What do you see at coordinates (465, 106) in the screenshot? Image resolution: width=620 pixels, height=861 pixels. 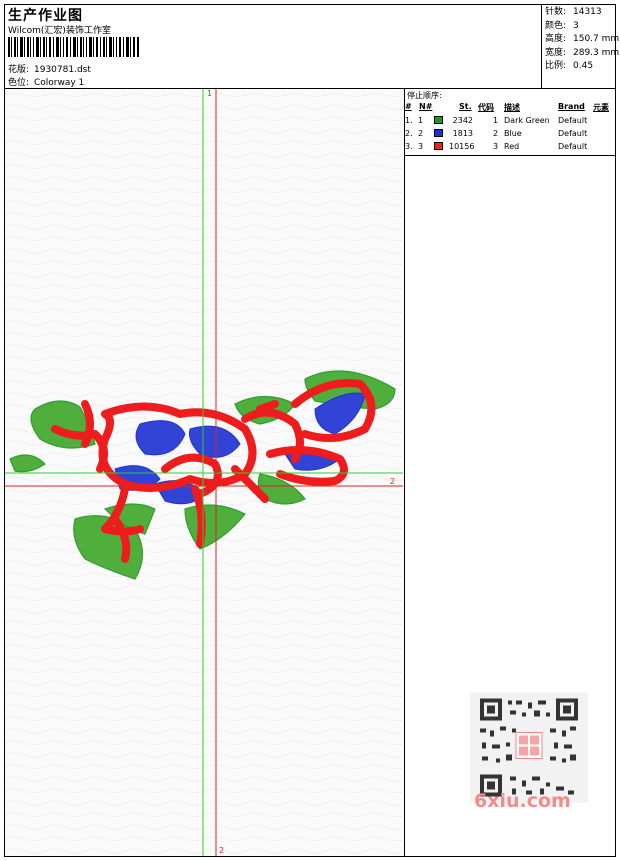 I see `col-header-stitches: St.` at bounding box center [465, 106].